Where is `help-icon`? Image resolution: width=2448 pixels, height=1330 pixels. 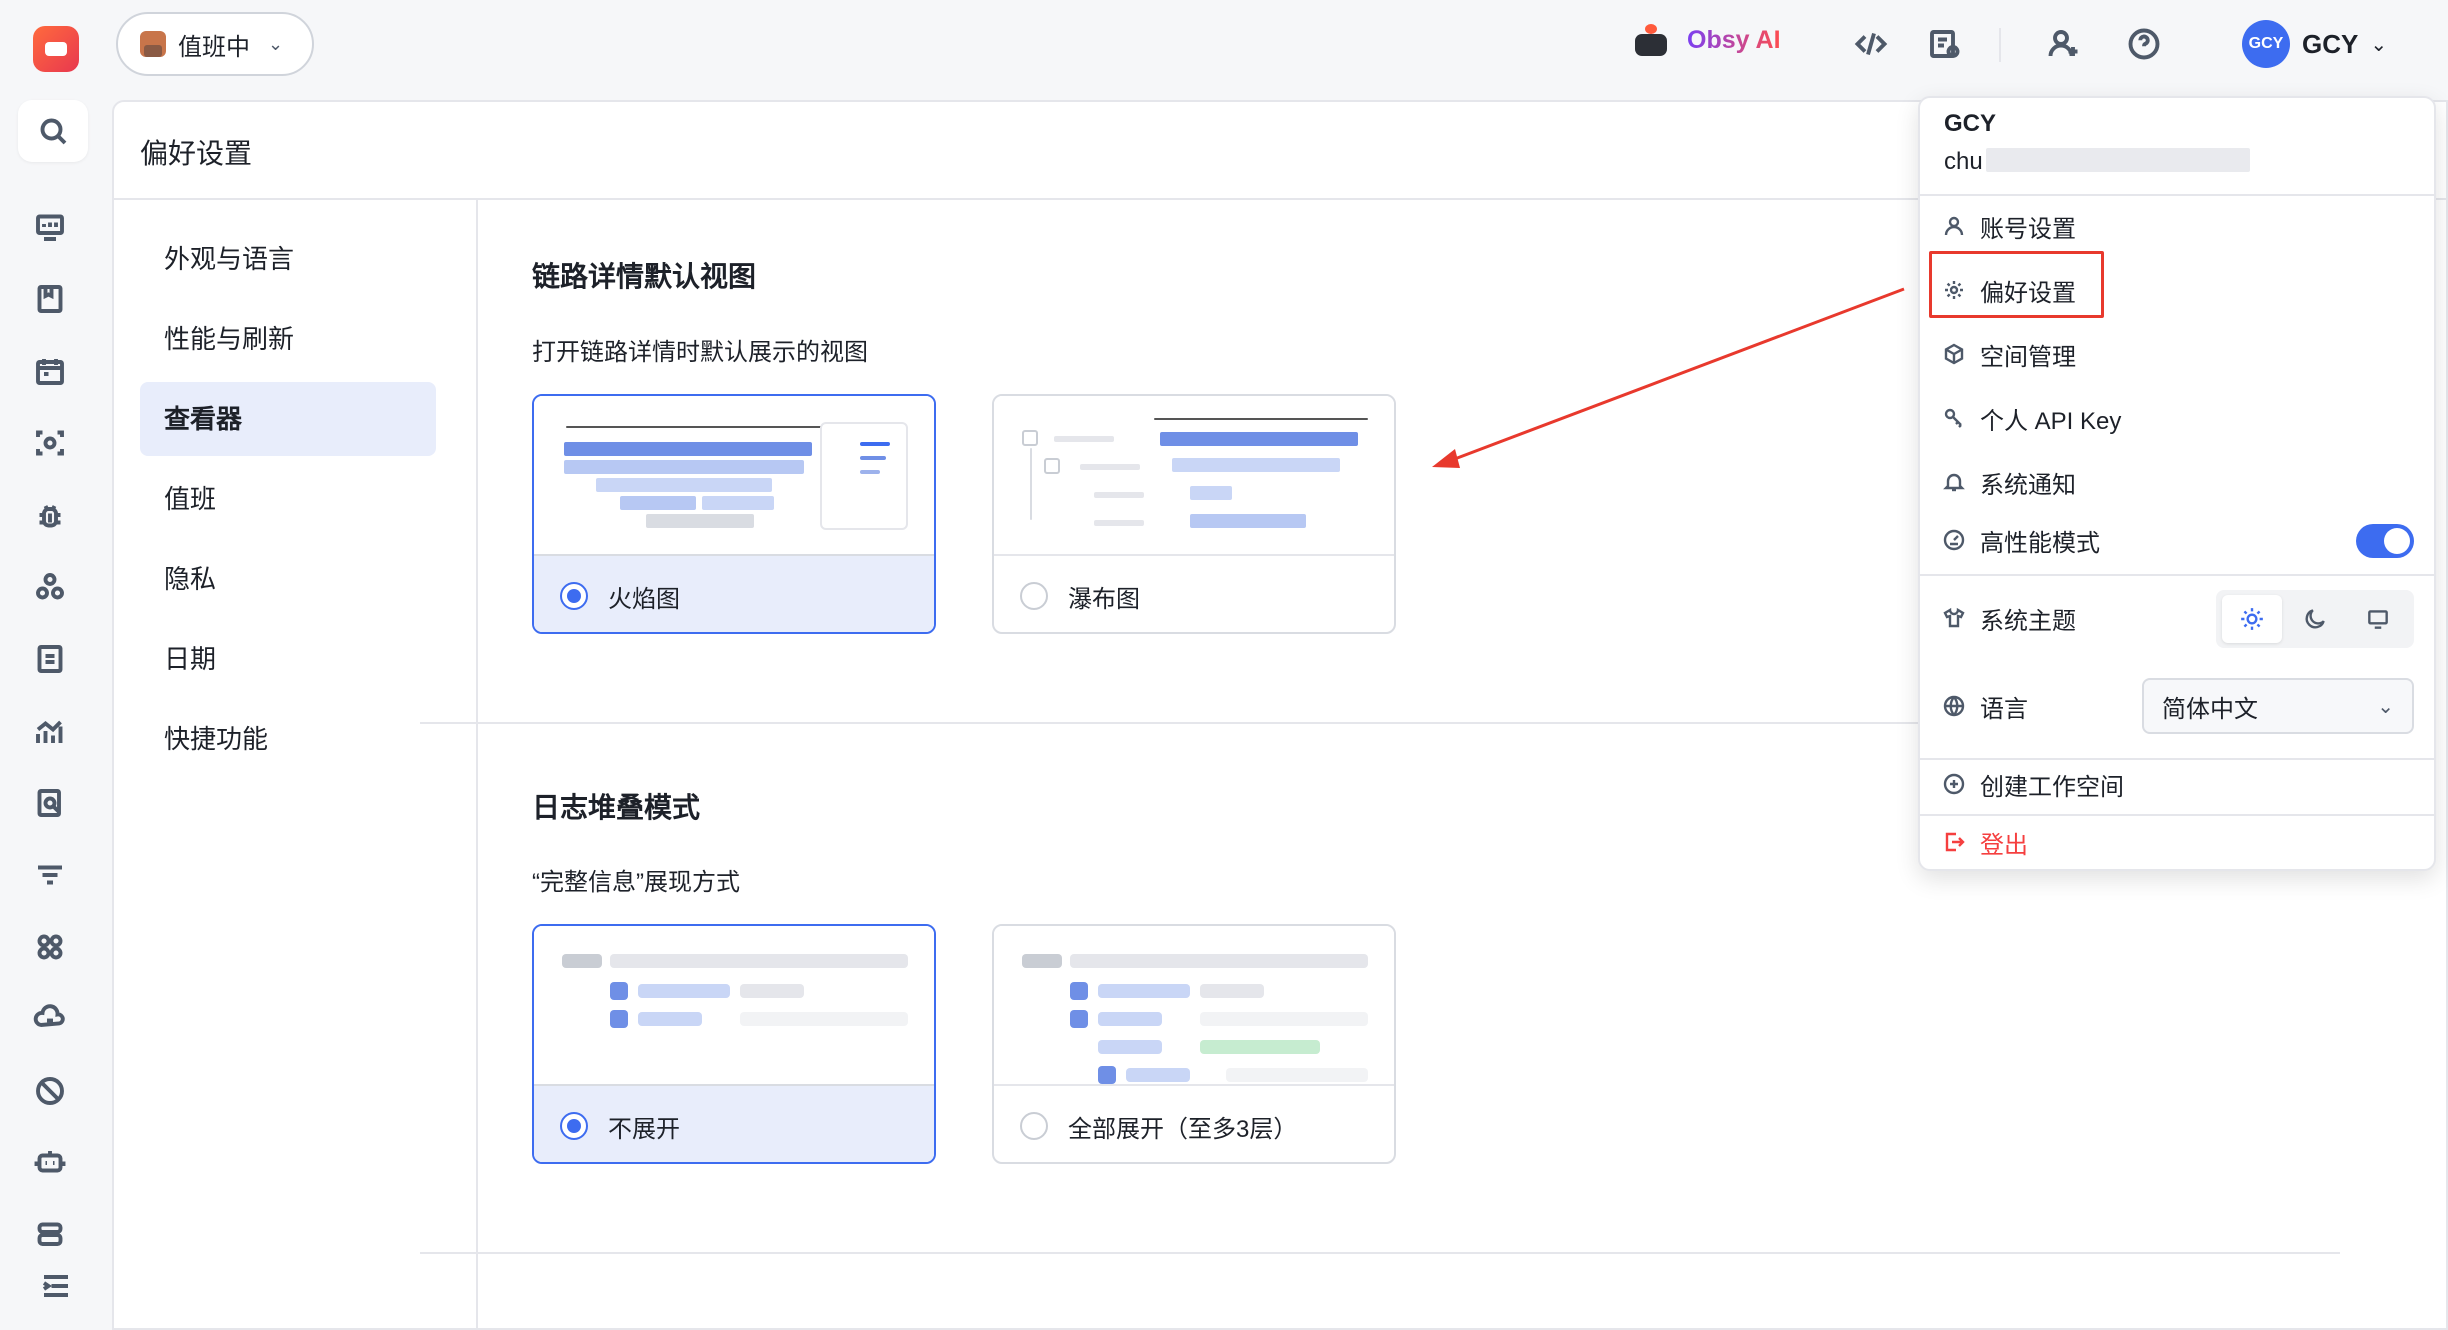 help-icon is located at coordinates (2144, 44).